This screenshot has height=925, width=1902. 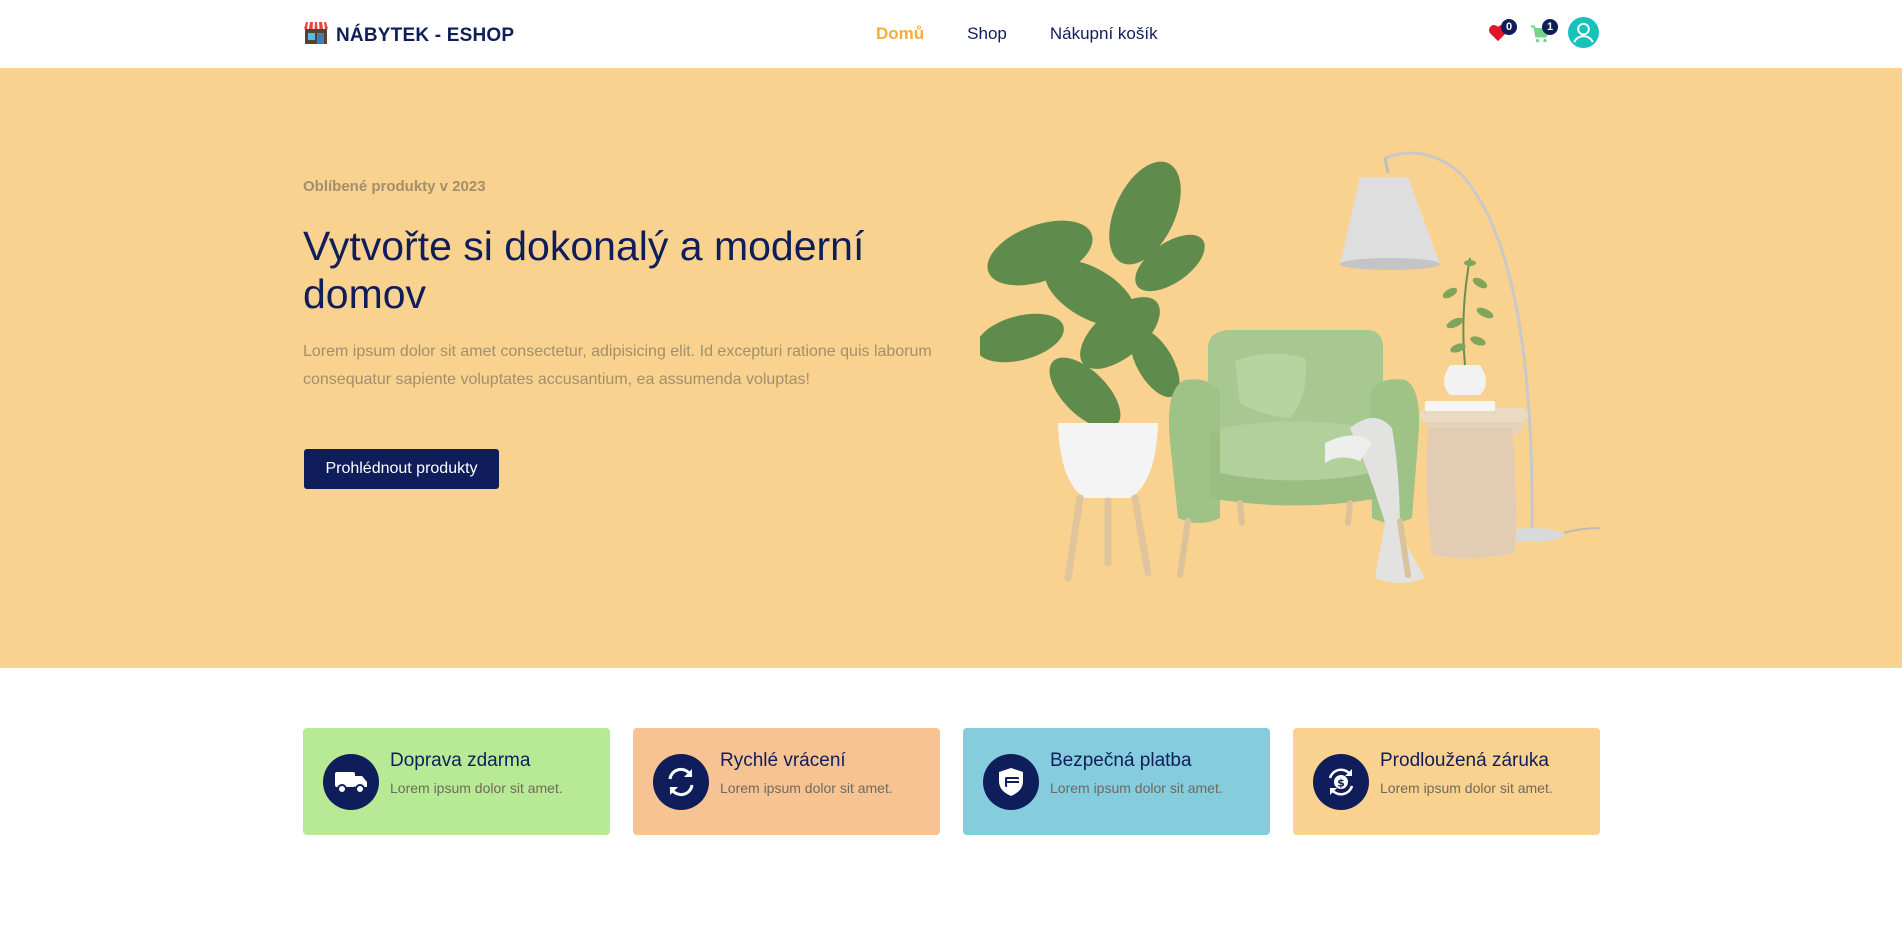 I want to click on main-nav: Domů Shop Nákupní košík, so click(x=1017, y=34).